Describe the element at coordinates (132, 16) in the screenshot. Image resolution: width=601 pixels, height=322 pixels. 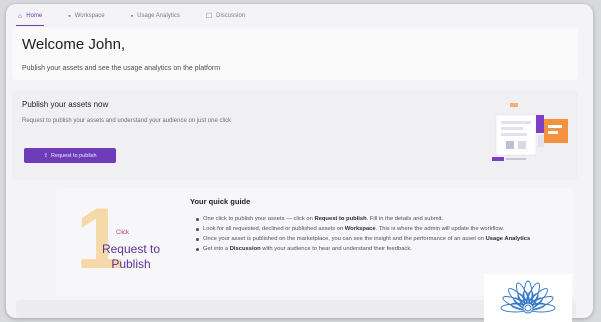
I see `analytics-icon: ▪` at that location.